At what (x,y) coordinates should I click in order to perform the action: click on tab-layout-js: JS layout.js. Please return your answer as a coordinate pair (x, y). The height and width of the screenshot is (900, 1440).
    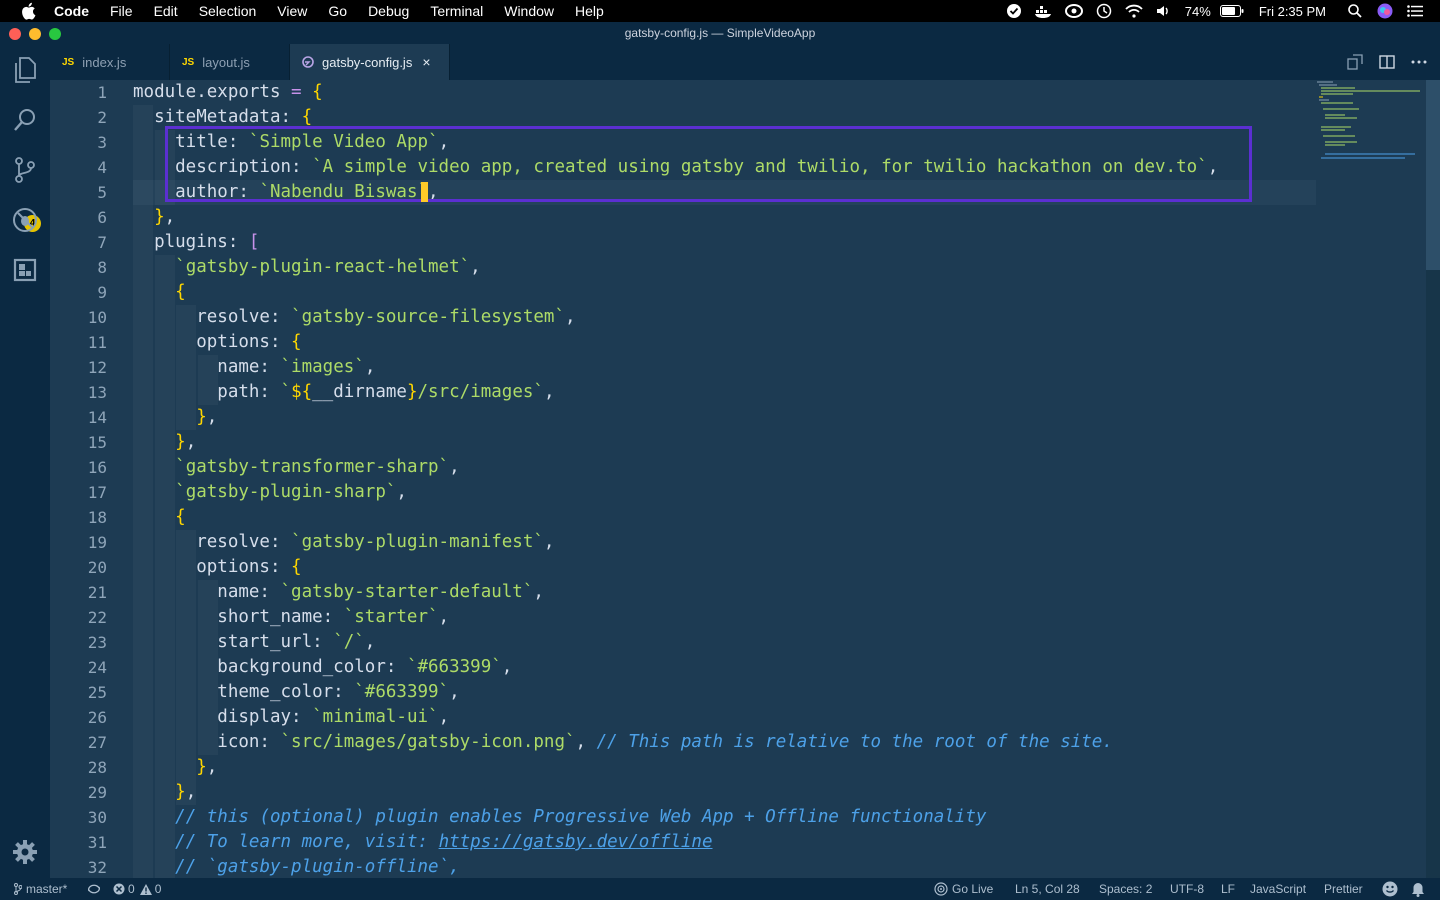
    Looking at the image, I should click on (230, 62).